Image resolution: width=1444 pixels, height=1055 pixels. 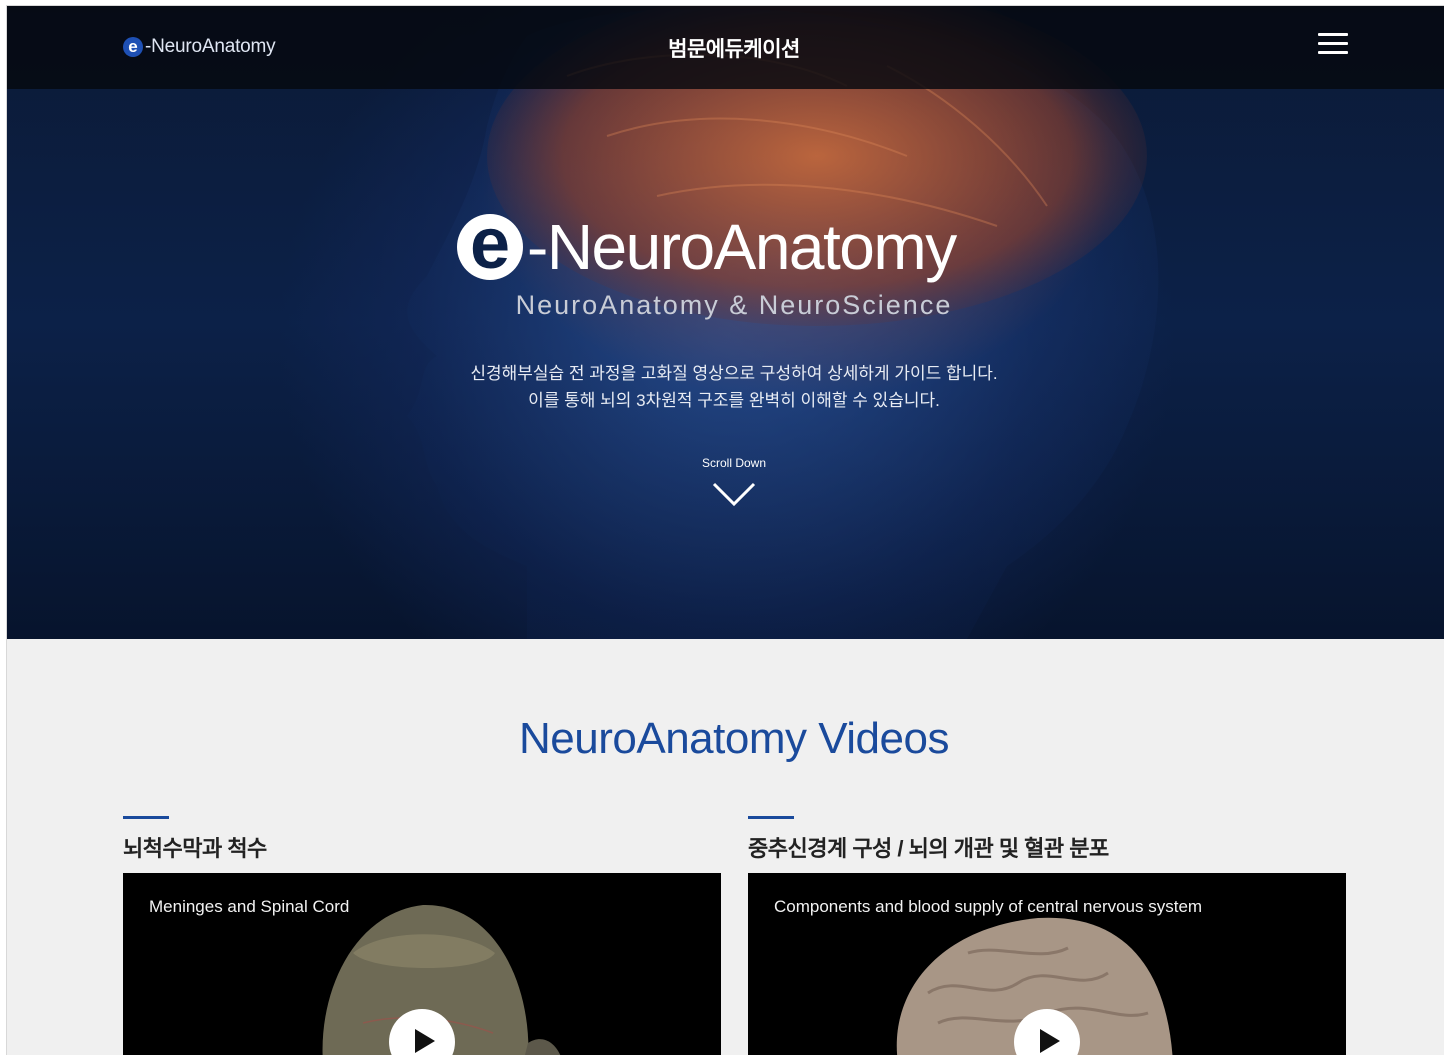 I want to click on video-heading: 뇌척수막과 척수, so click(x=195, y=848).